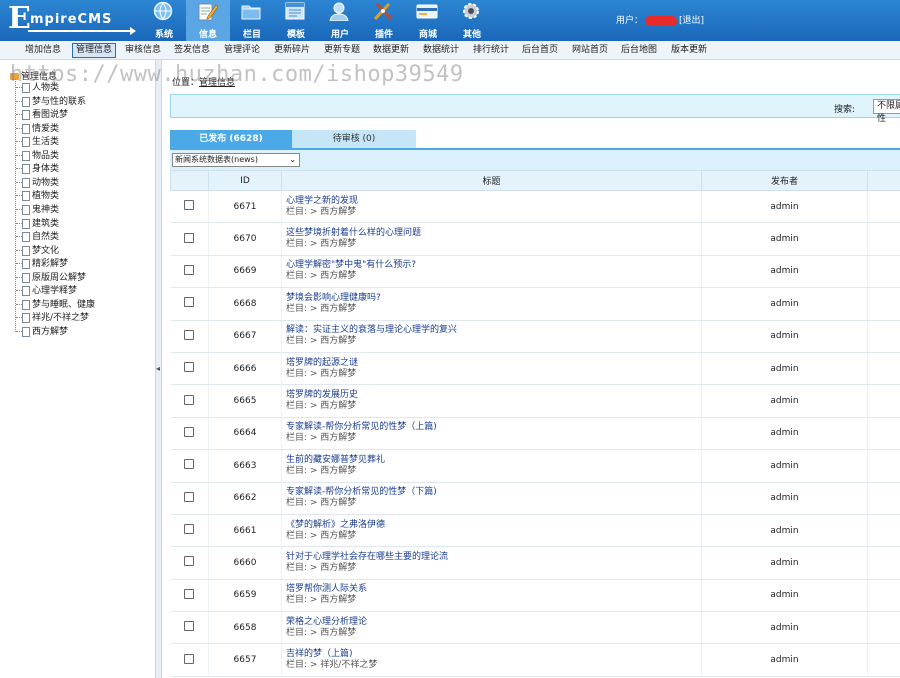 The image size is (900, 678). I want to click on row-title-link: 荣格之心理分析理论, so click(493, 622).